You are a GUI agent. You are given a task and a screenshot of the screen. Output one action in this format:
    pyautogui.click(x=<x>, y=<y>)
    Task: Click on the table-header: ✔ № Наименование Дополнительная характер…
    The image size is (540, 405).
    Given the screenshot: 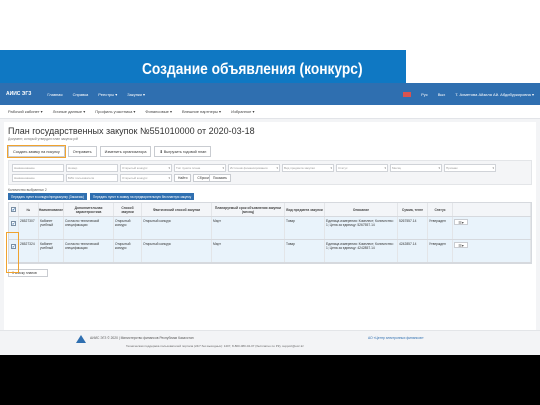 What is the action you would take?
    pyautogui.click(x=270, y=210)
    